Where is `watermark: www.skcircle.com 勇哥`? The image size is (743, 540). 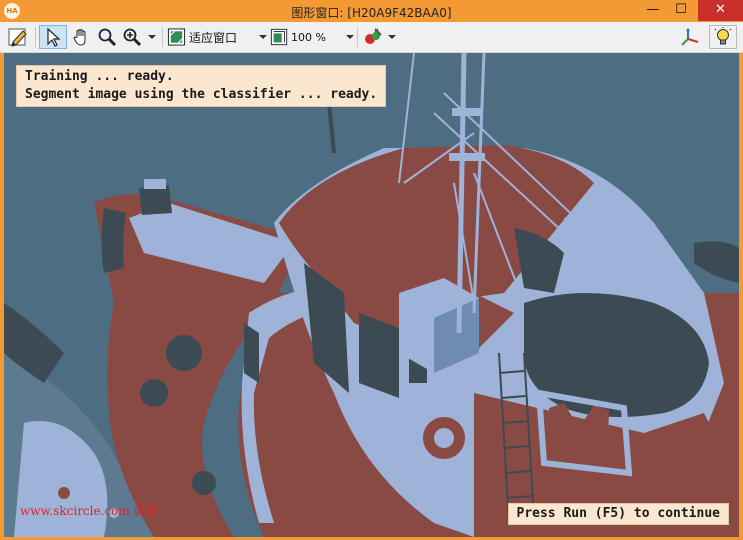 watermark: www.skcircle.com 勇哥 is located at coordinates (89, 511).